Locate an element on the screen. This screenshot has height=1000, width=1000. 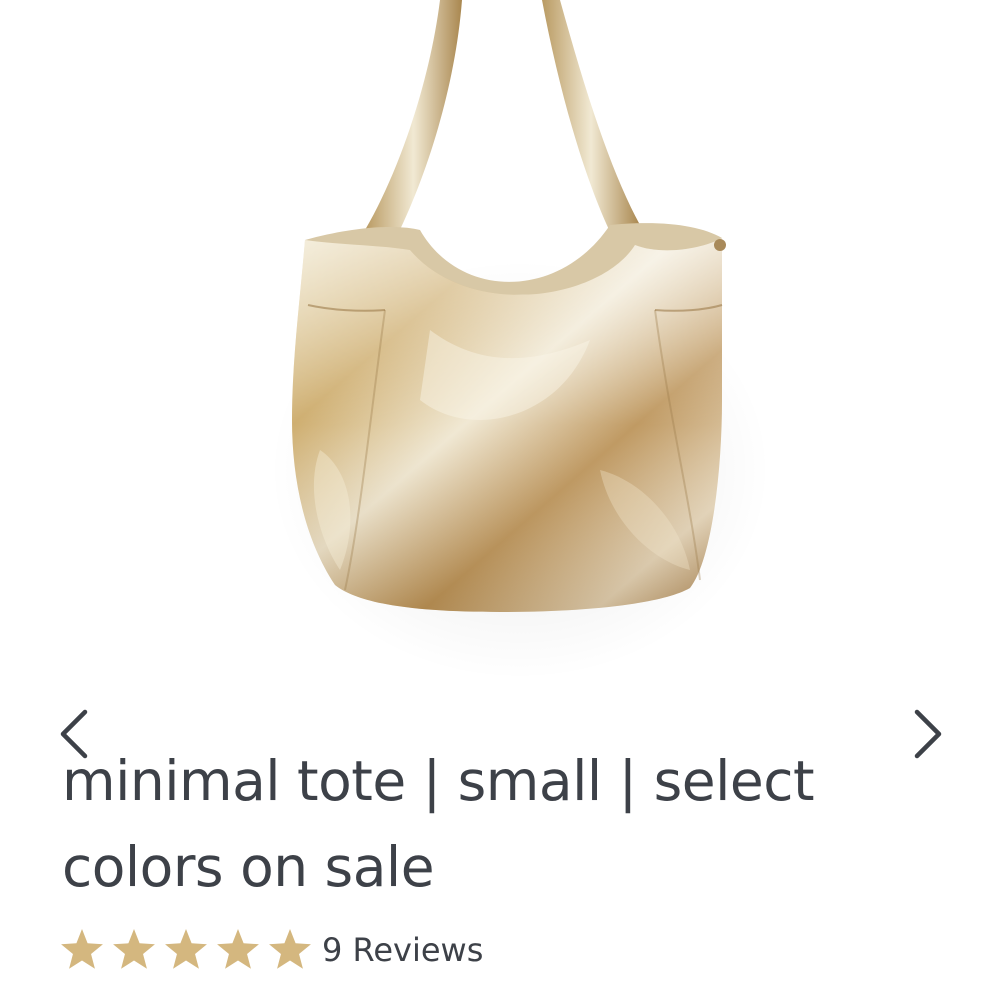
star-rating is located at coordinates (190, 950).